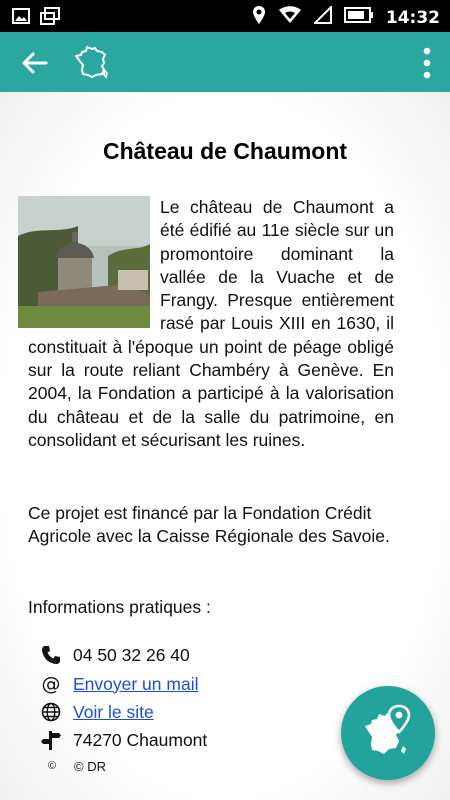 This screenshot has height=800, width=450. I want to click on info-row-address: 74270 Chaumont, so click(123, 740).